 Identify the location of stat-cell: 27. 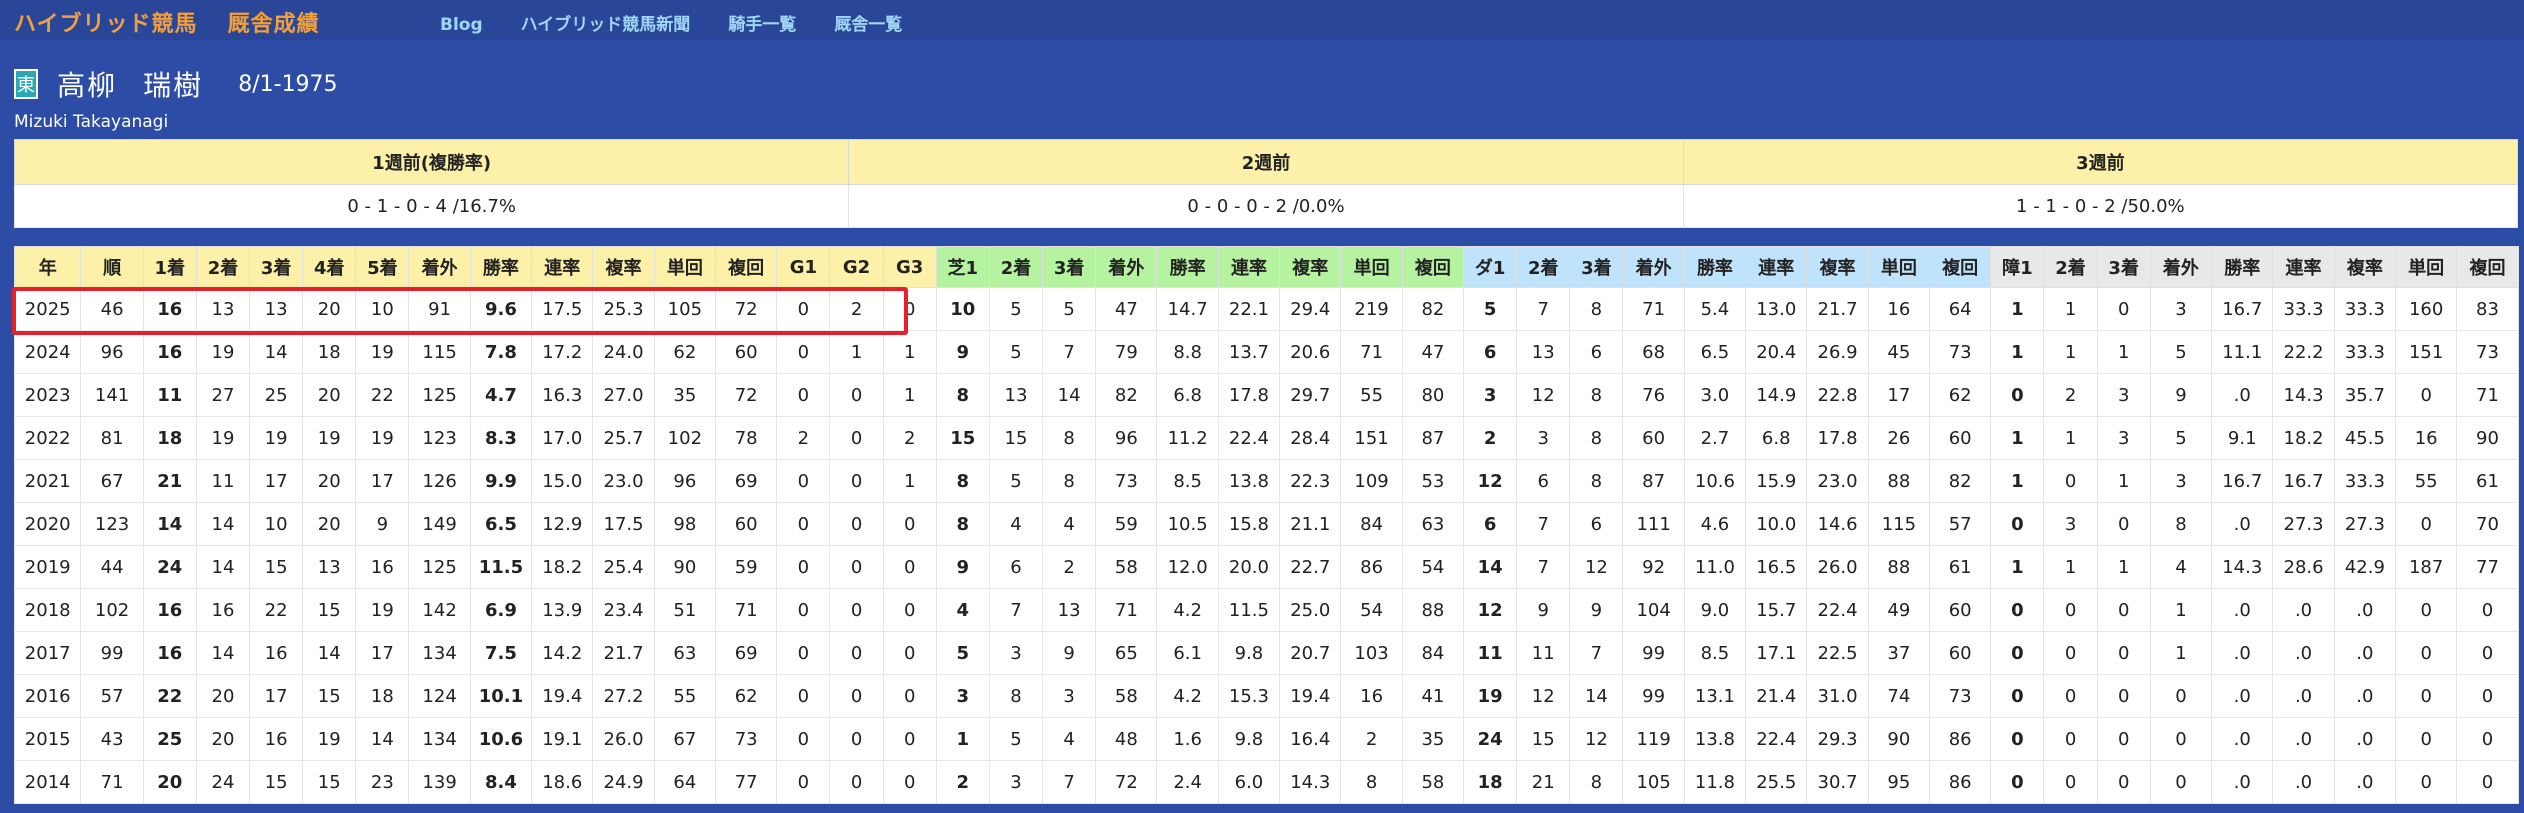
(223, 395).